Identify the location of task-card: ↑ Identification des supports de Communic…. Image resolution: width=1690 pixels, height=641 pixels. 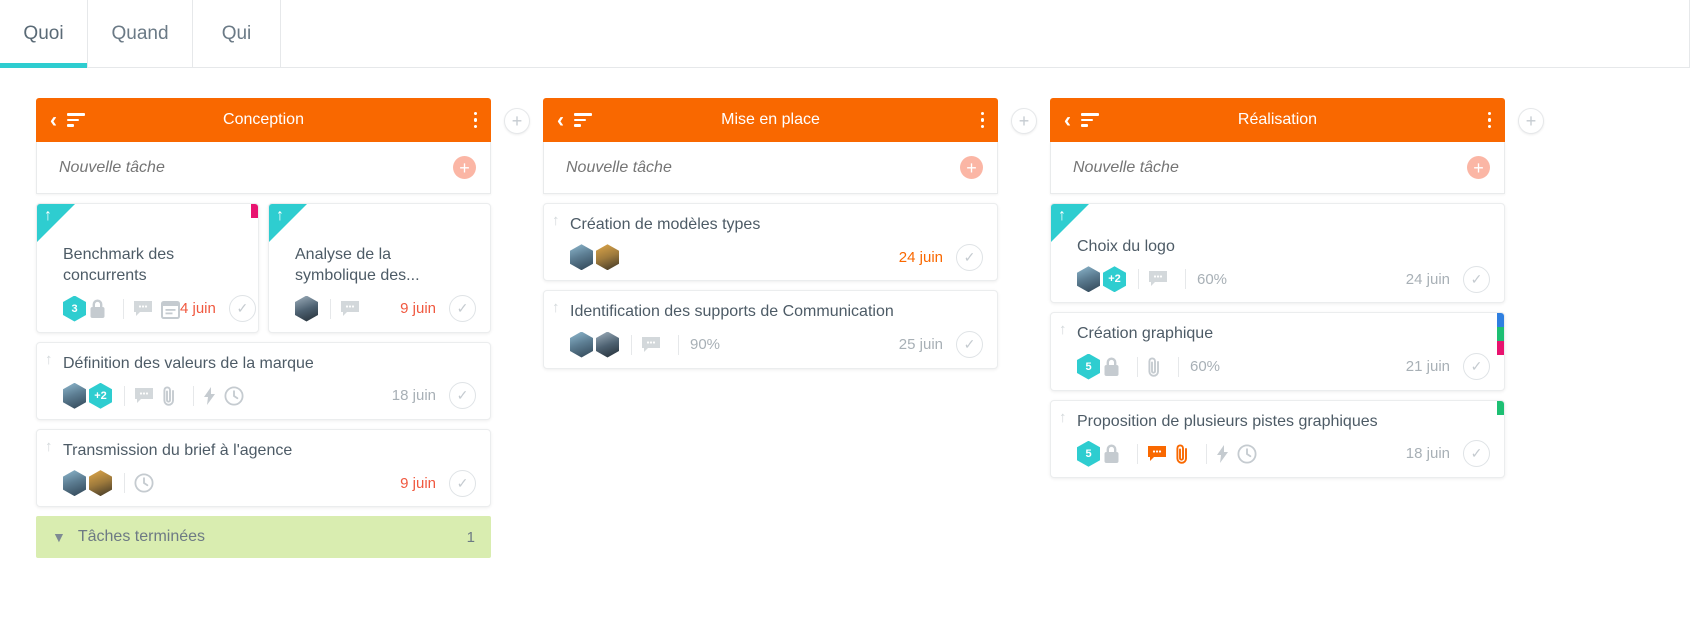
(770, 329).